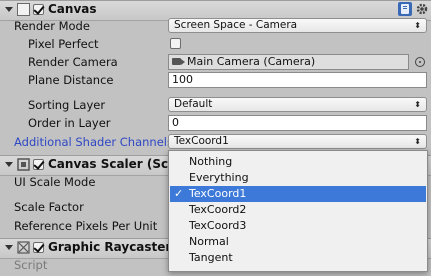  Describe the element at coordinates (405, 9) in the screenshot. I see `book-help-icon` at that location.